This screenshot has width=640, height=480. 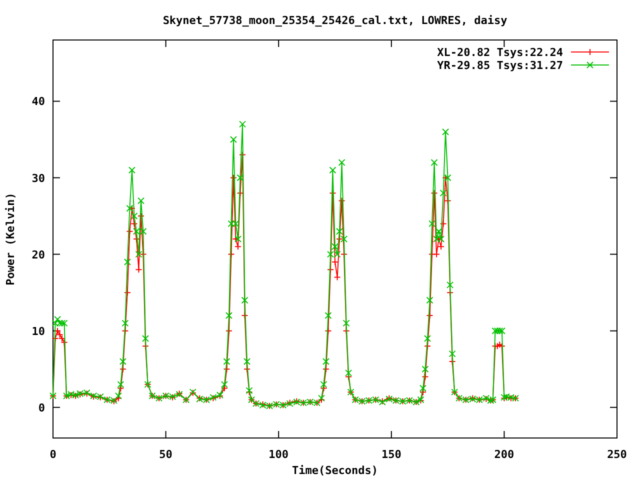 What do you see at coordinates (391, 454) in the screenshot?
I see `axis-tick-label: 150` at bounding box center [391, 454].